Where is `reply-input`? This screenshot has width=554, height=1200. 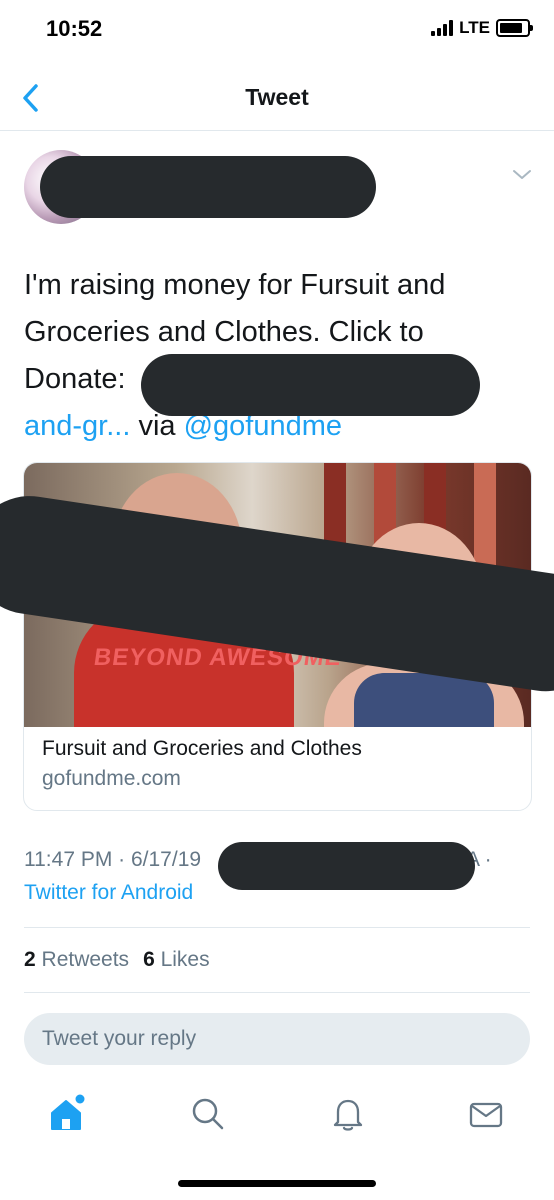
reply-input is located at coordinates (277, 1039).